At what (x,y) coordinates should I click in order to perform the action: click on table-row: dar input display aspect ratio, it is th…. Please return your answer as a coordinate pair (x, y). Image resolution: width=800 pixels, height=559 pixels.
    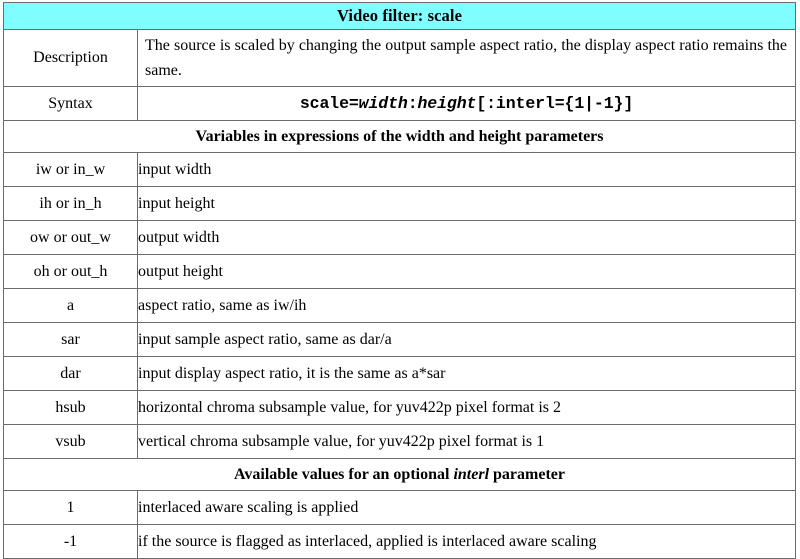
    Looking at the image, I should click on (399, 373).